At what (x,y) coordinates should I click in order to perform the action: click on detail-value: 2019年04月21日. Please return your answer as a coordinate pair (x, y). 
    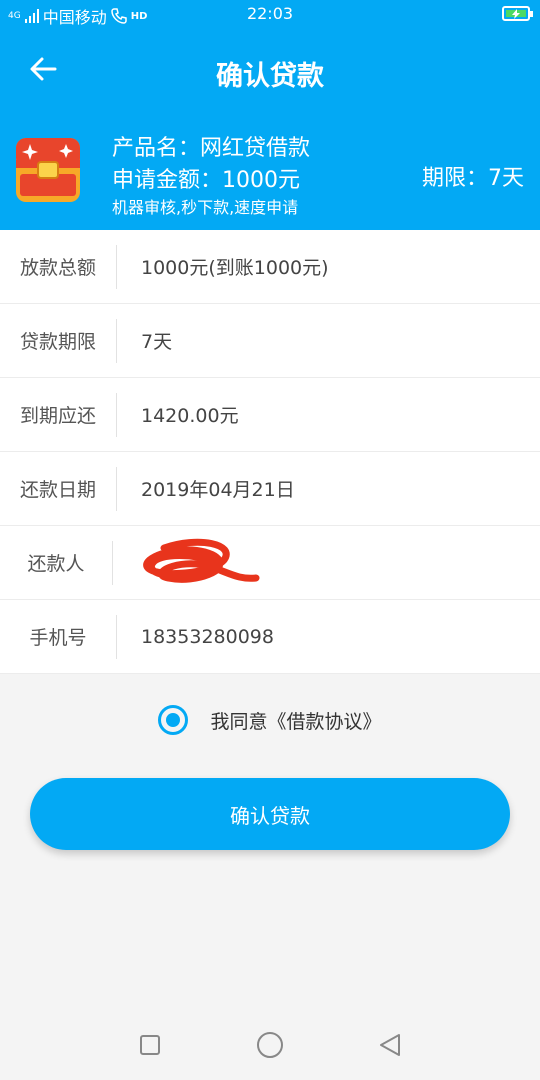
    Looking at the image, I should click on (218, 490).